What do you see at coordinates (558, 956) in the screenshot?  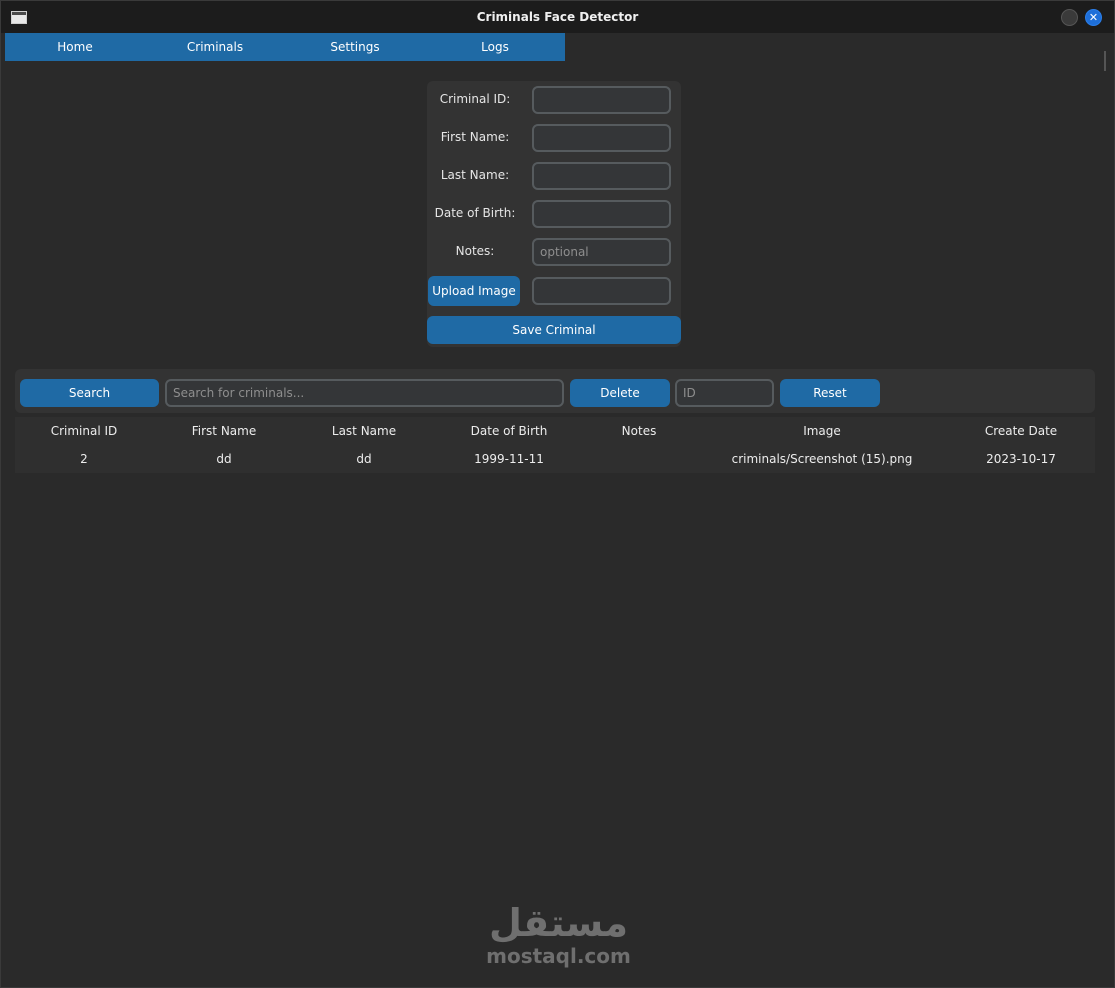 I see `watermark-domain: mostaql.com` at bounding box center [558, 956].